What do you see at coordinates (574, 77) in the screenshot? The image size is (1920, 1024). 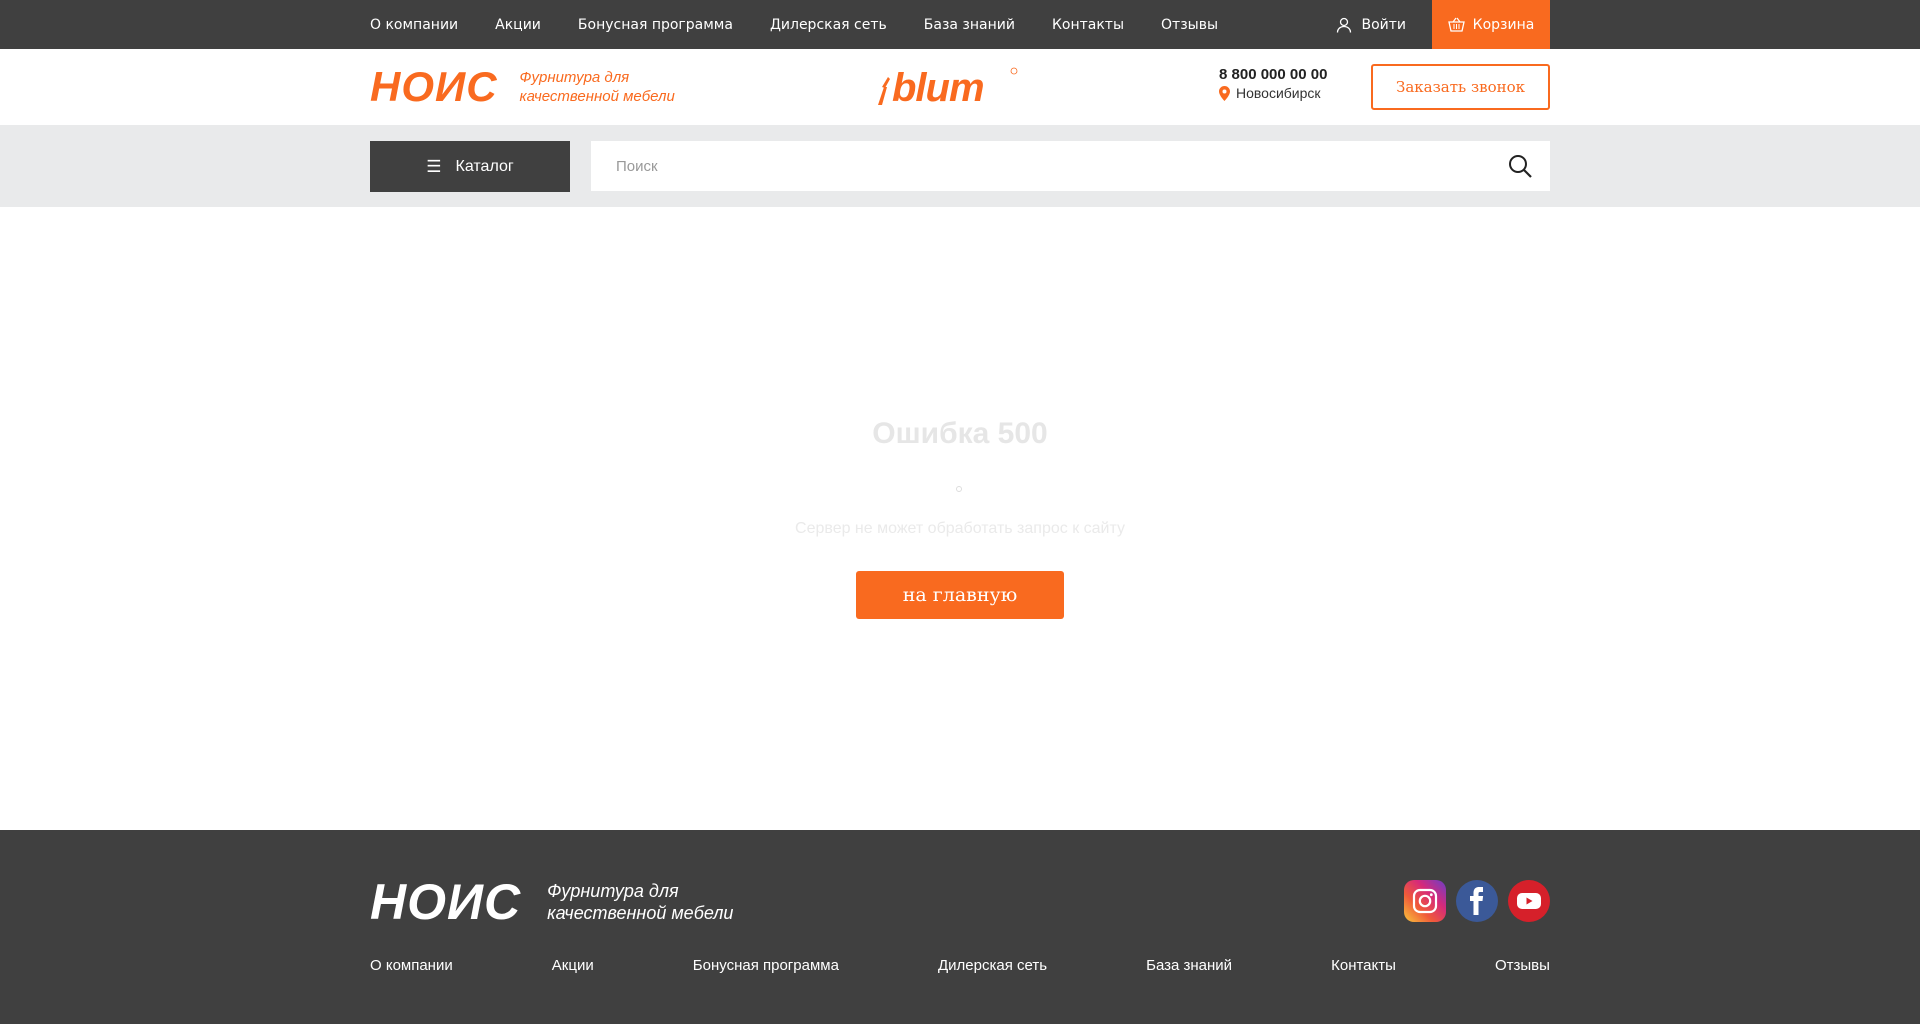 I see `logo-tagline-line1: Фурнитура для` at bounding box center [574, 77].